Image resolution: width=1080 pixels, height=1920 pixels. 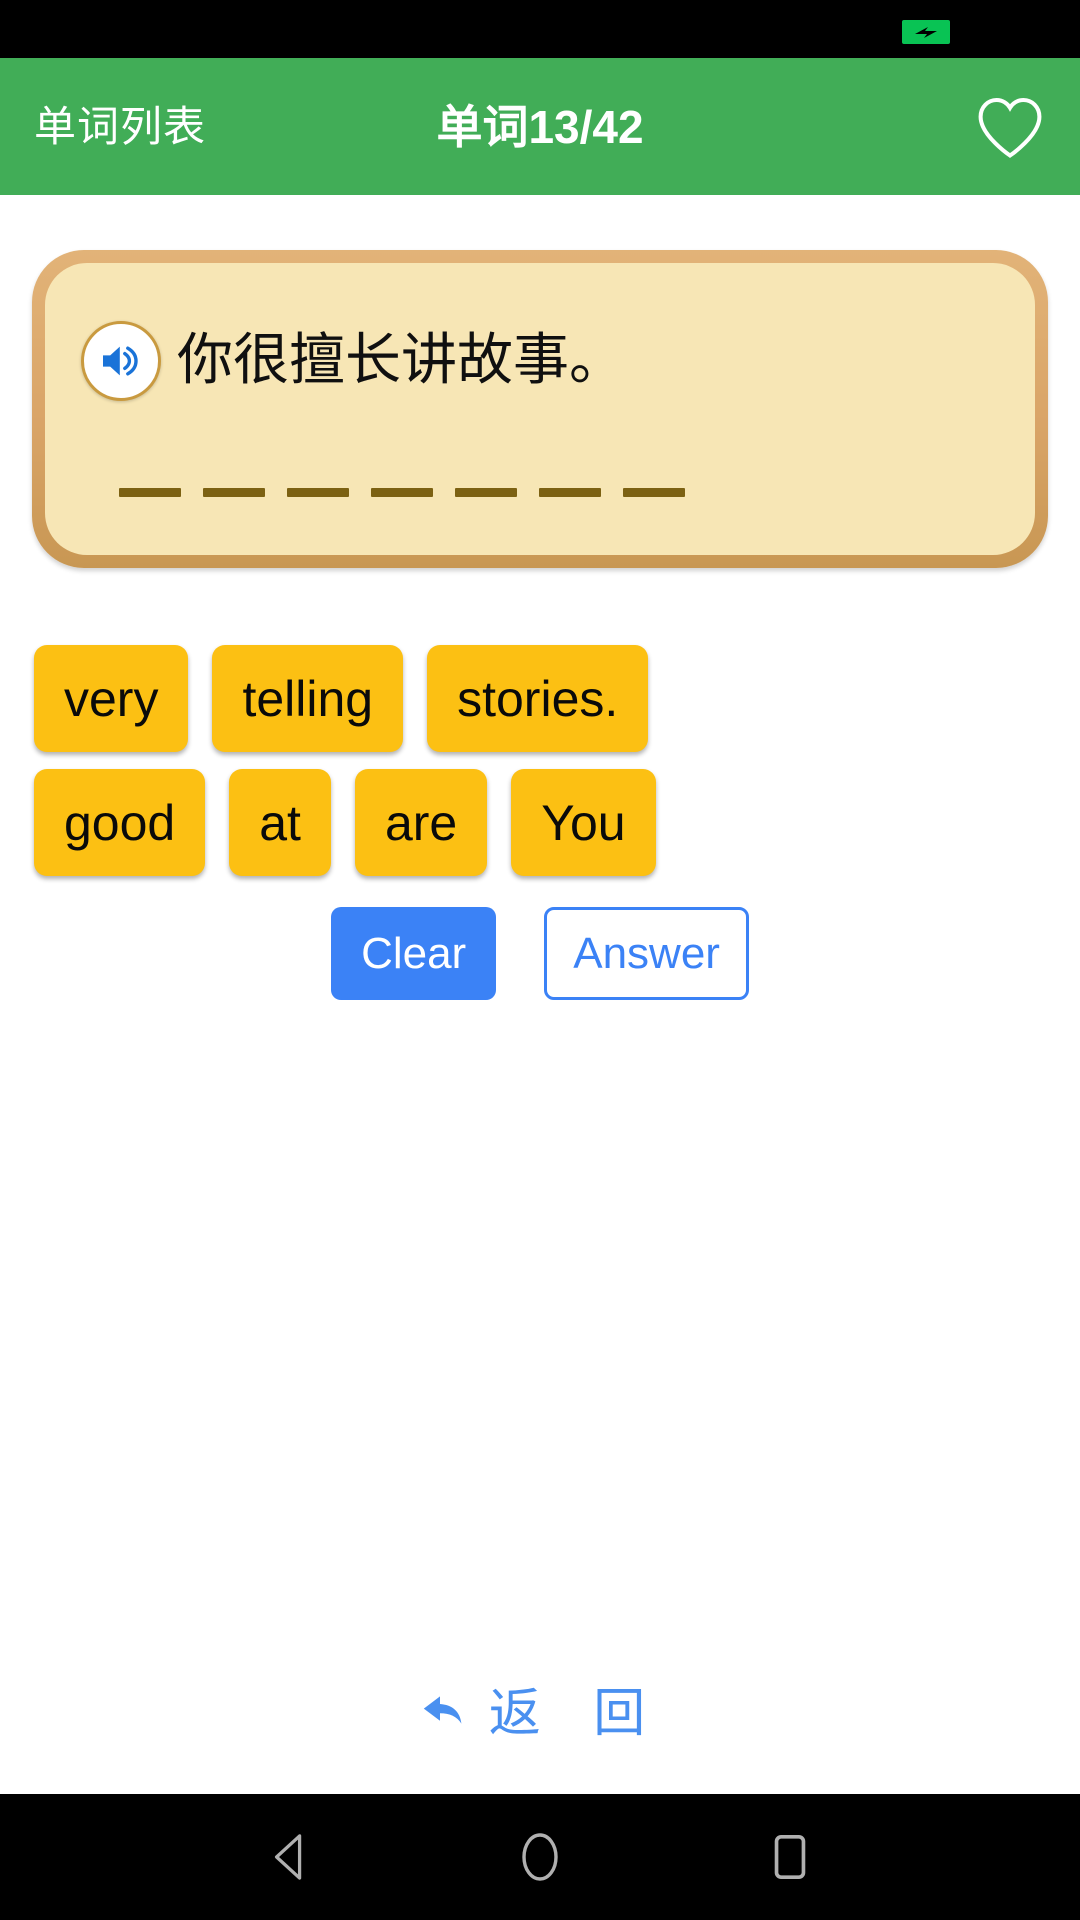 I want to click on favorite-button, so click(x=1010, y=127).